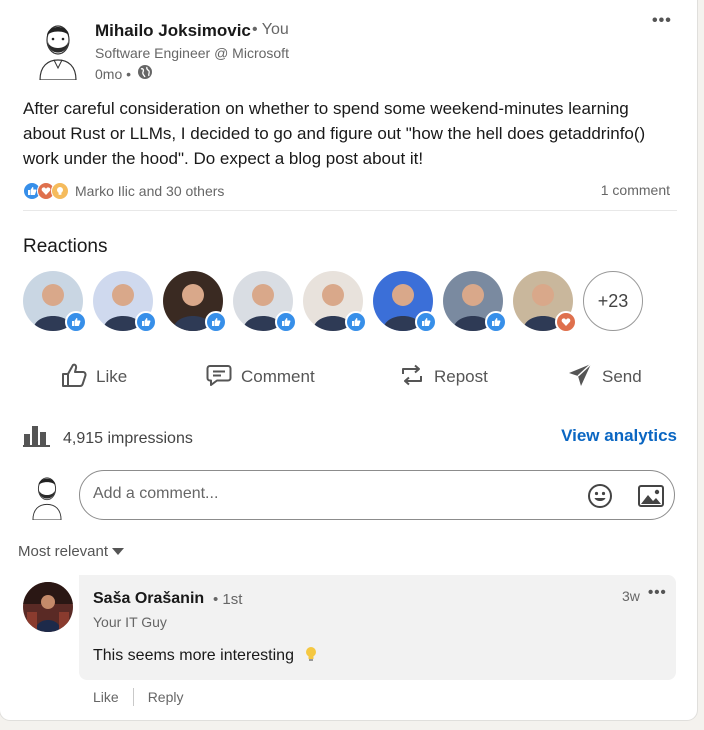 The width and height of the screenshot is (704, 730). I want to click on impressions-text: 4,915 impressions, so click(128, 438).